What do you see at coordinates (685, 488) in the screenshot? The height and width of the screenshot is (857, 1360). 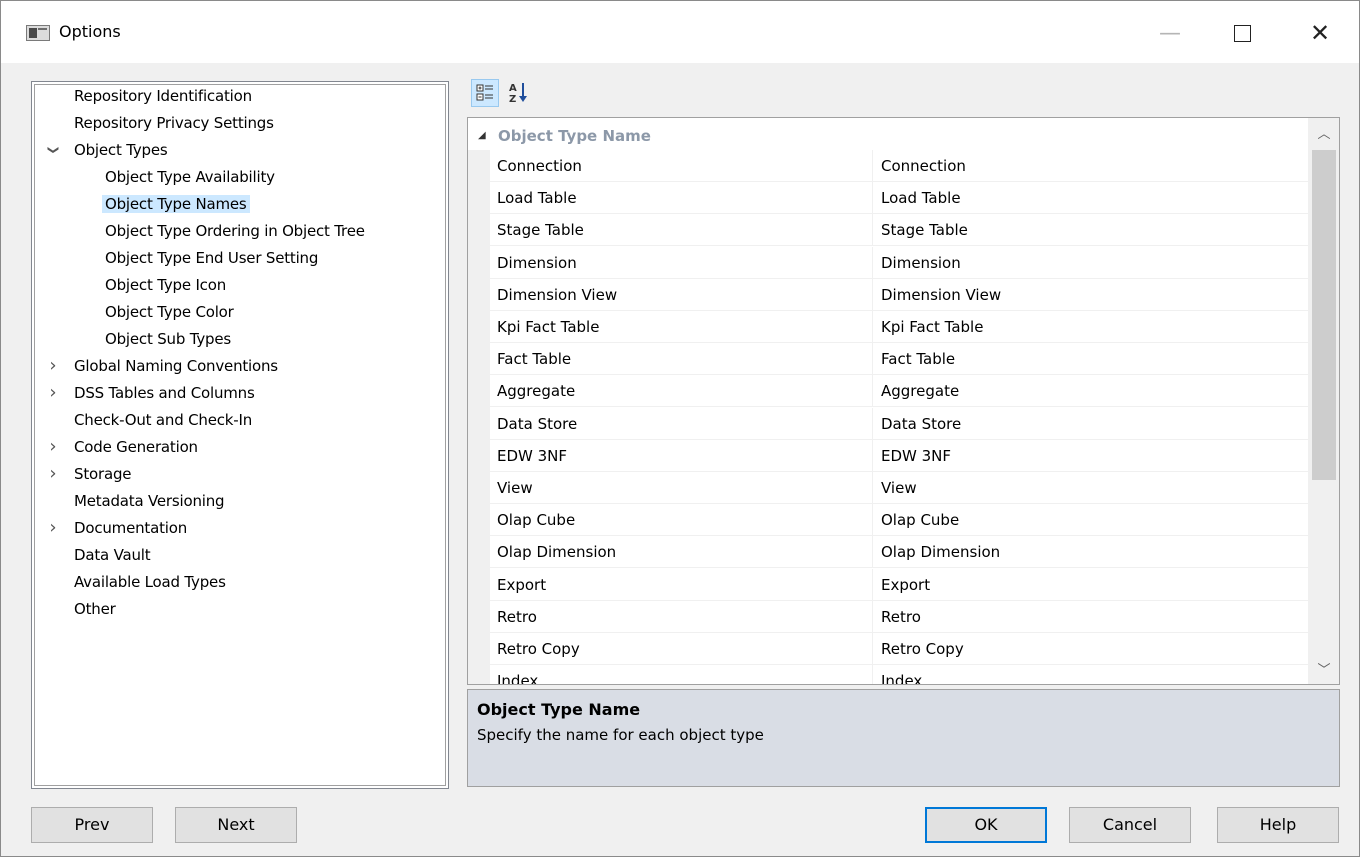 I see `property-name: View` at bounding box center [685, 488].